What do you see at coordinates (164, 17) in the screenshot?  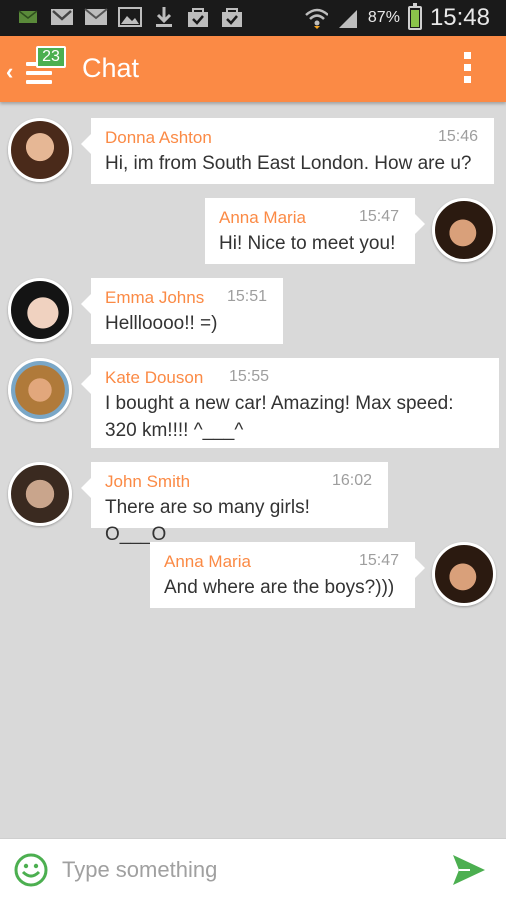 I see `download-icon` at bounding box center [164, 17].